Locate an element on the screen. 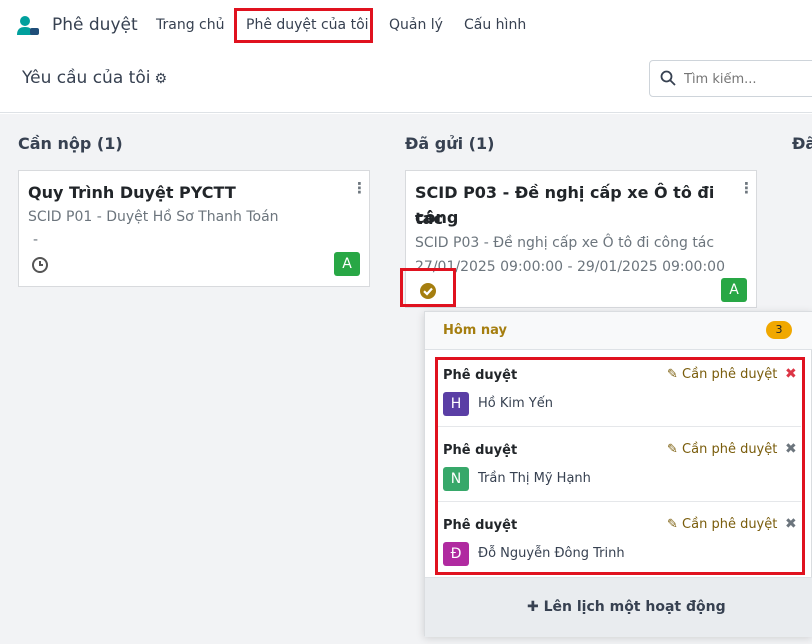  column-title-sent: Đã gửi (1) is located at coordinates (449, 143).